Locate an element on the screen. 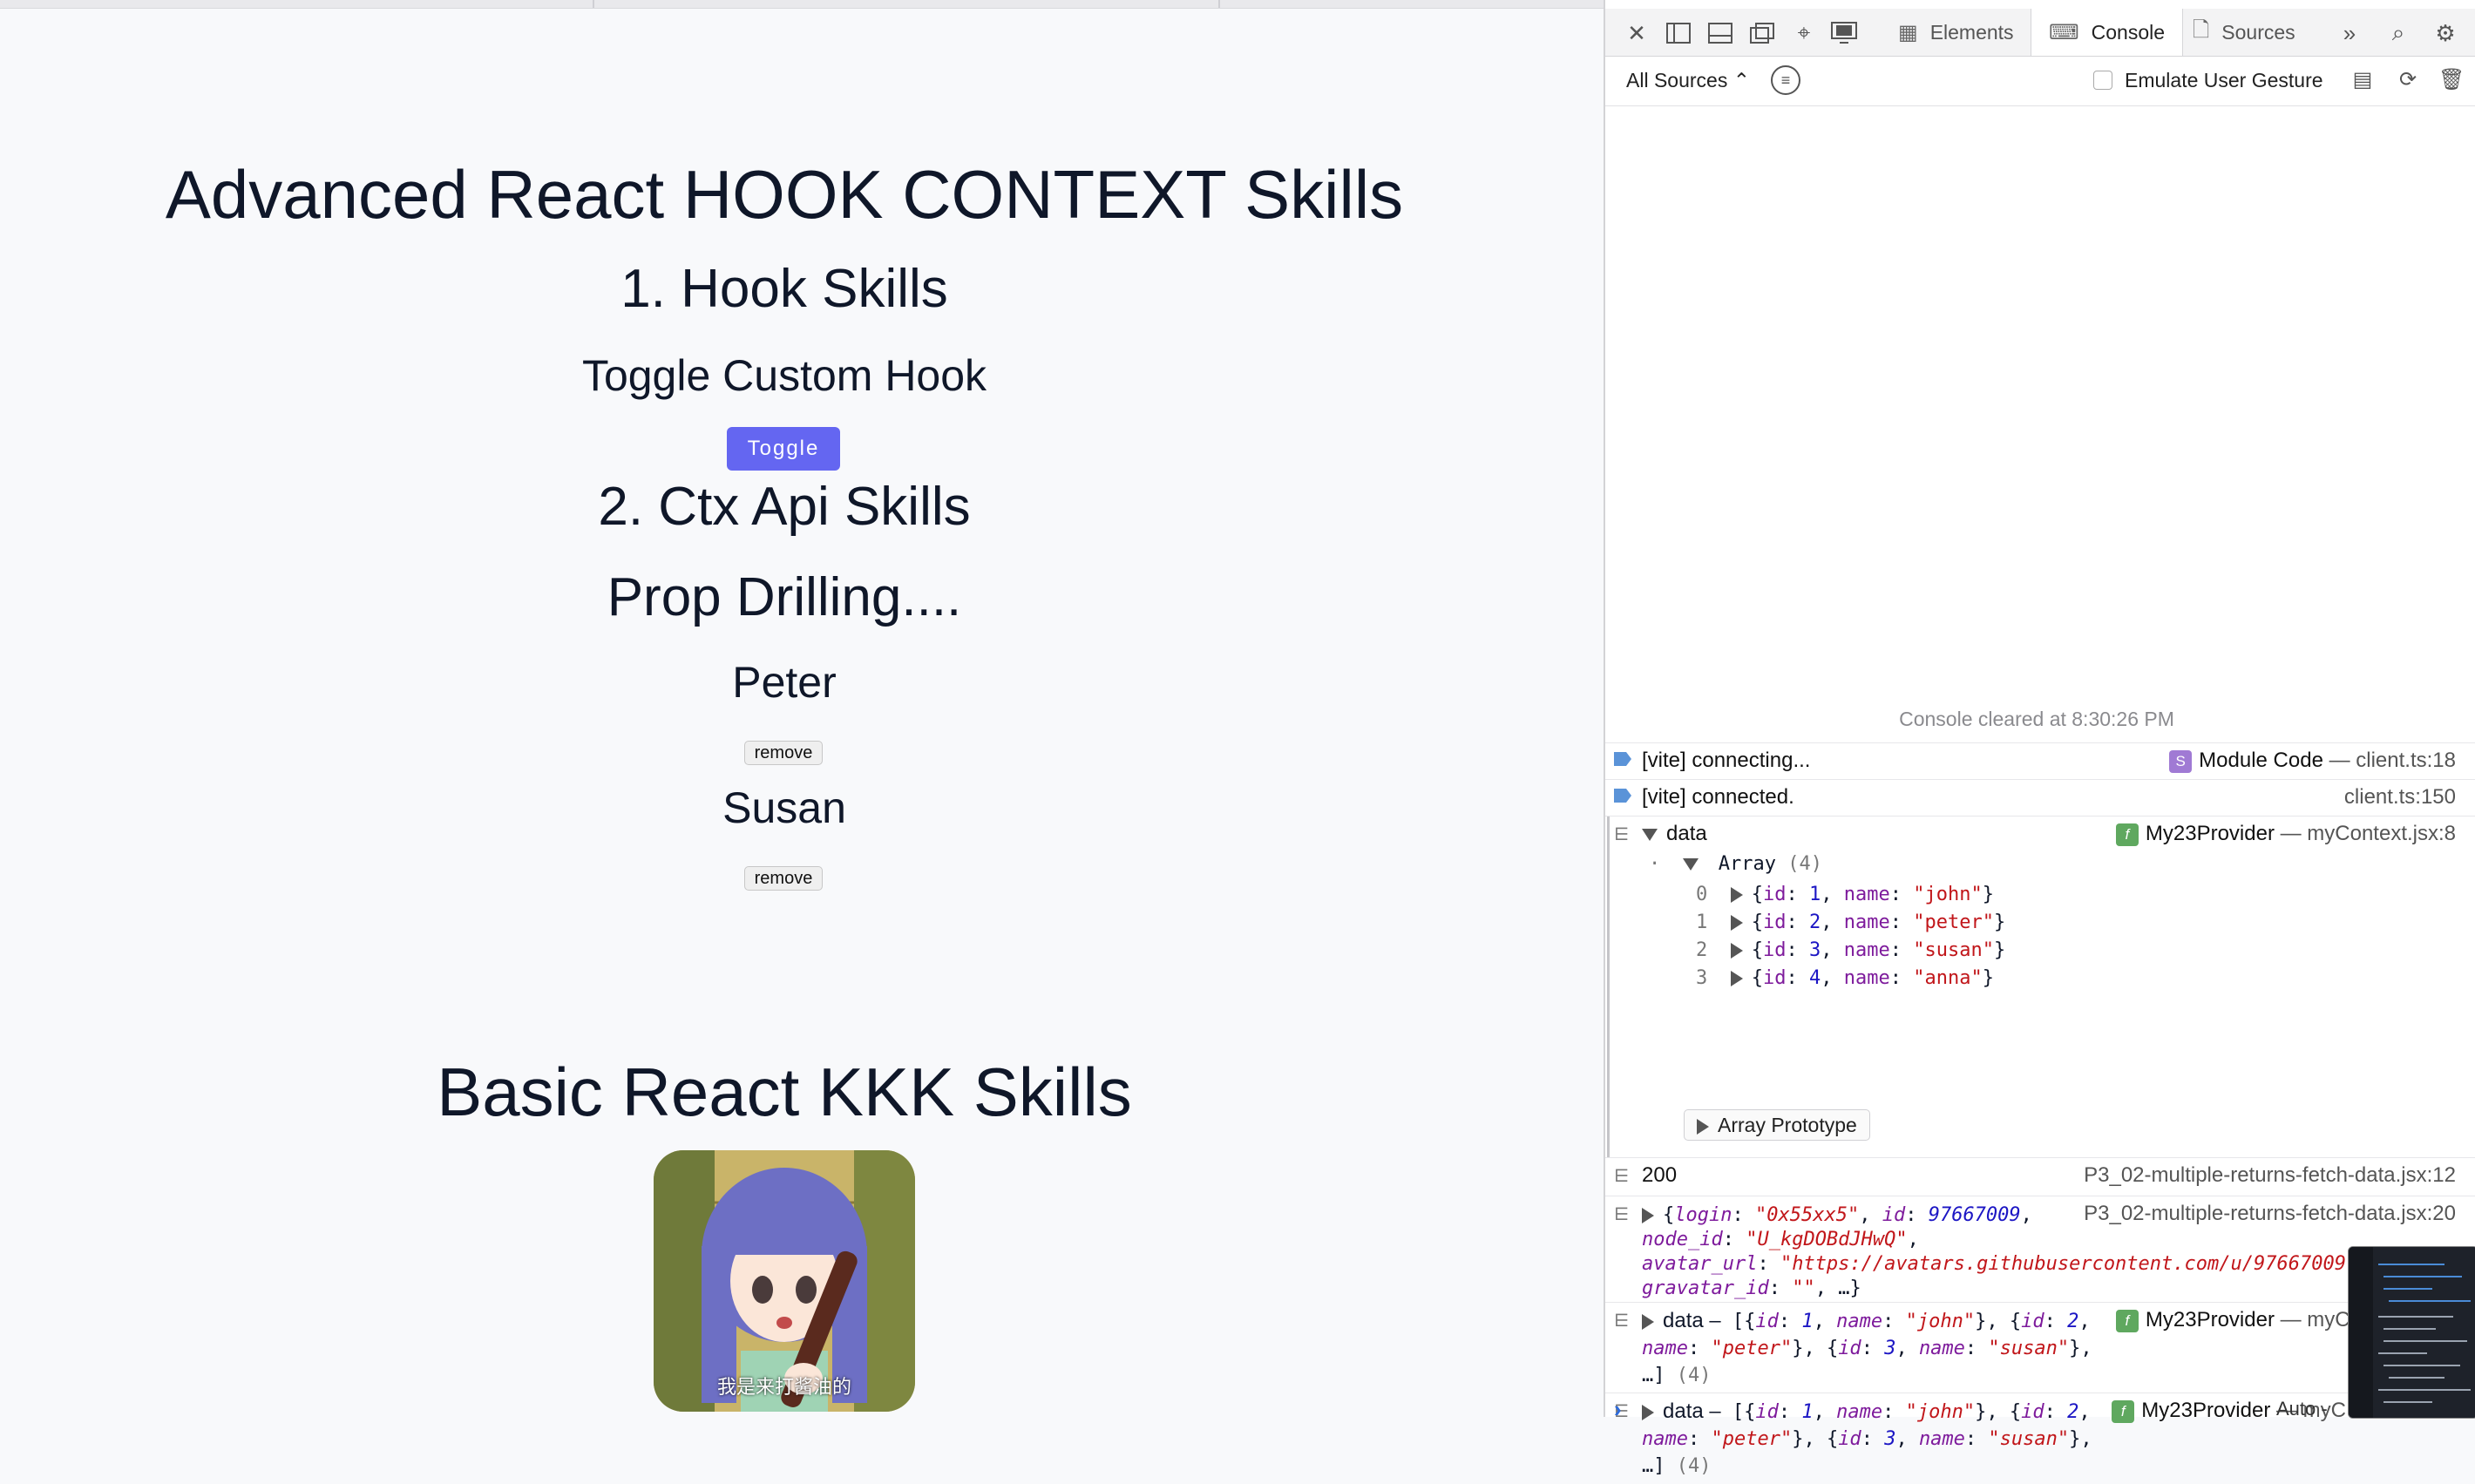 Image resolution: width=2475 pixels, height=1484 pixels. console-cleared-message: Console cleared at 8:30:26 PM is located at coordinates (2036, 719).